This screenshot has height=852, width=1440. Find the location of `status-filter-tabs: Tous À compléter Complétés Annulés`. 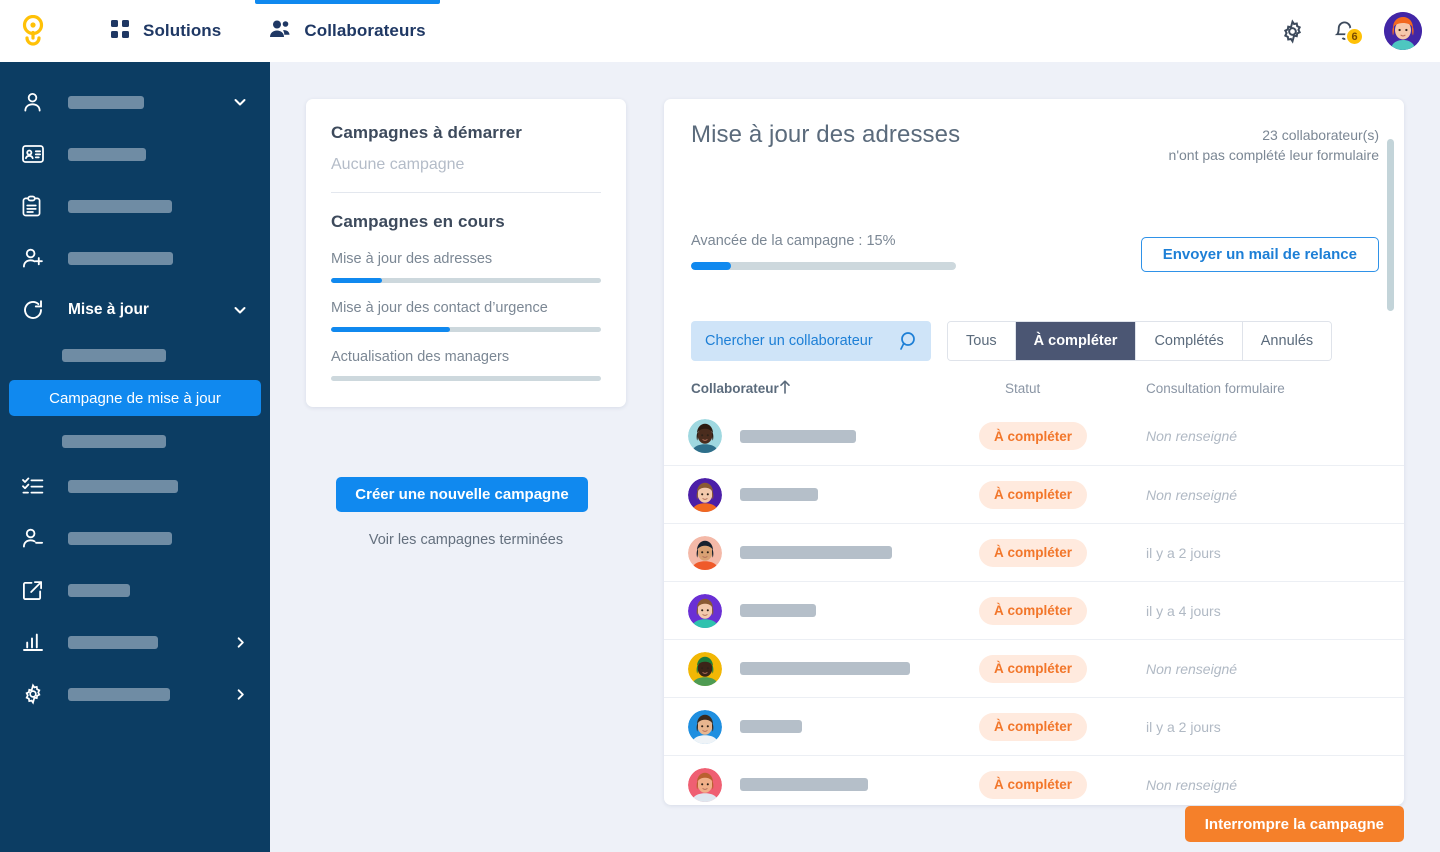

status-filter-tabs: Tous À compléter Complétés Annulés is located at coordinates (1140, 341).